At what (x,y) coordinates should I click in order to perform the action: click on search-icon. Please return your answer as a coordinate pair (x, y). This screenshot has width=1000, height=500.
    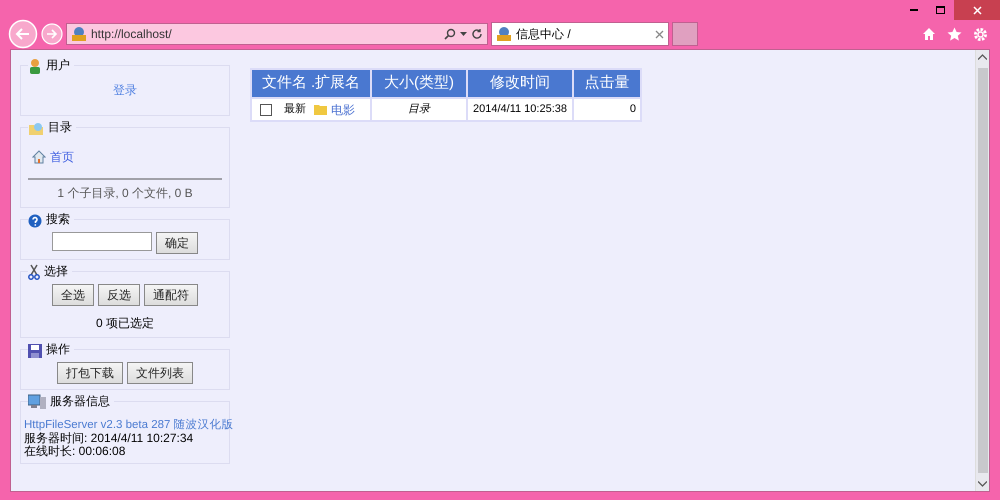
    Looking at the image, I should click on (450, 34).